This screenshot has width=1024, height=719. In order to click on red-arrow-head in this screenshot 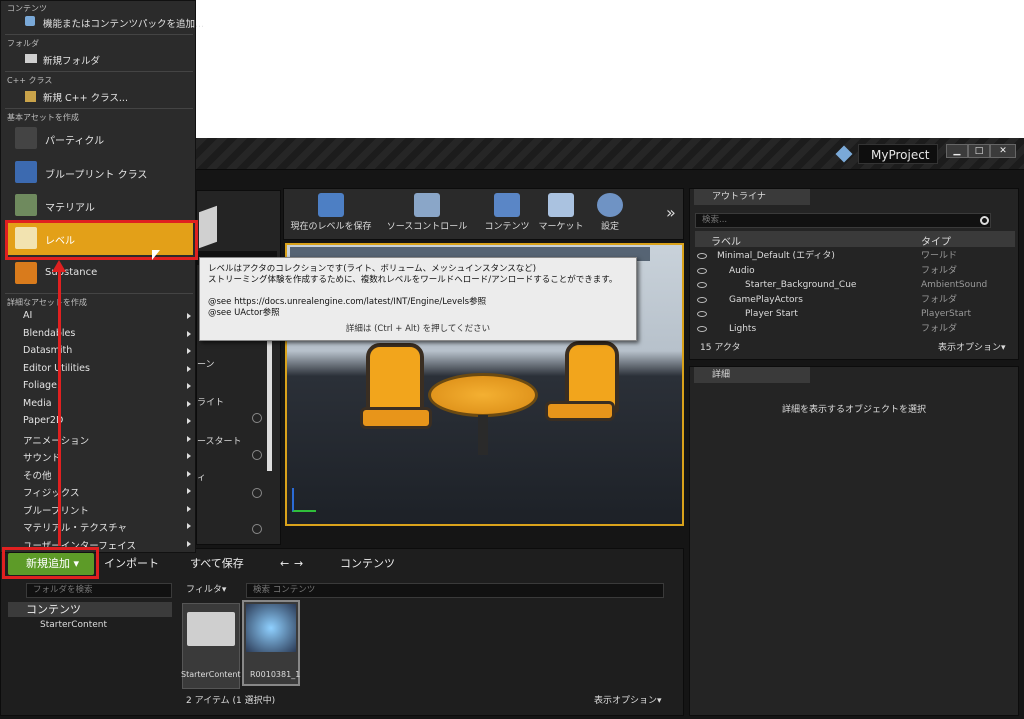, I will do `click(59, 266)`.